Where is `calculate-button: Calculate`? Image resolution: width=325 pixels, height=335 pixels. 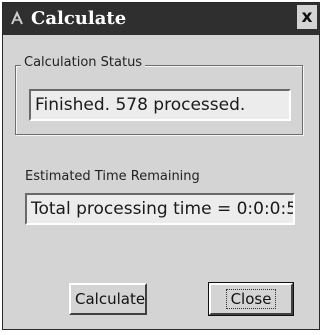 calculate-button: Calculate is located at coordinates (108, 299).